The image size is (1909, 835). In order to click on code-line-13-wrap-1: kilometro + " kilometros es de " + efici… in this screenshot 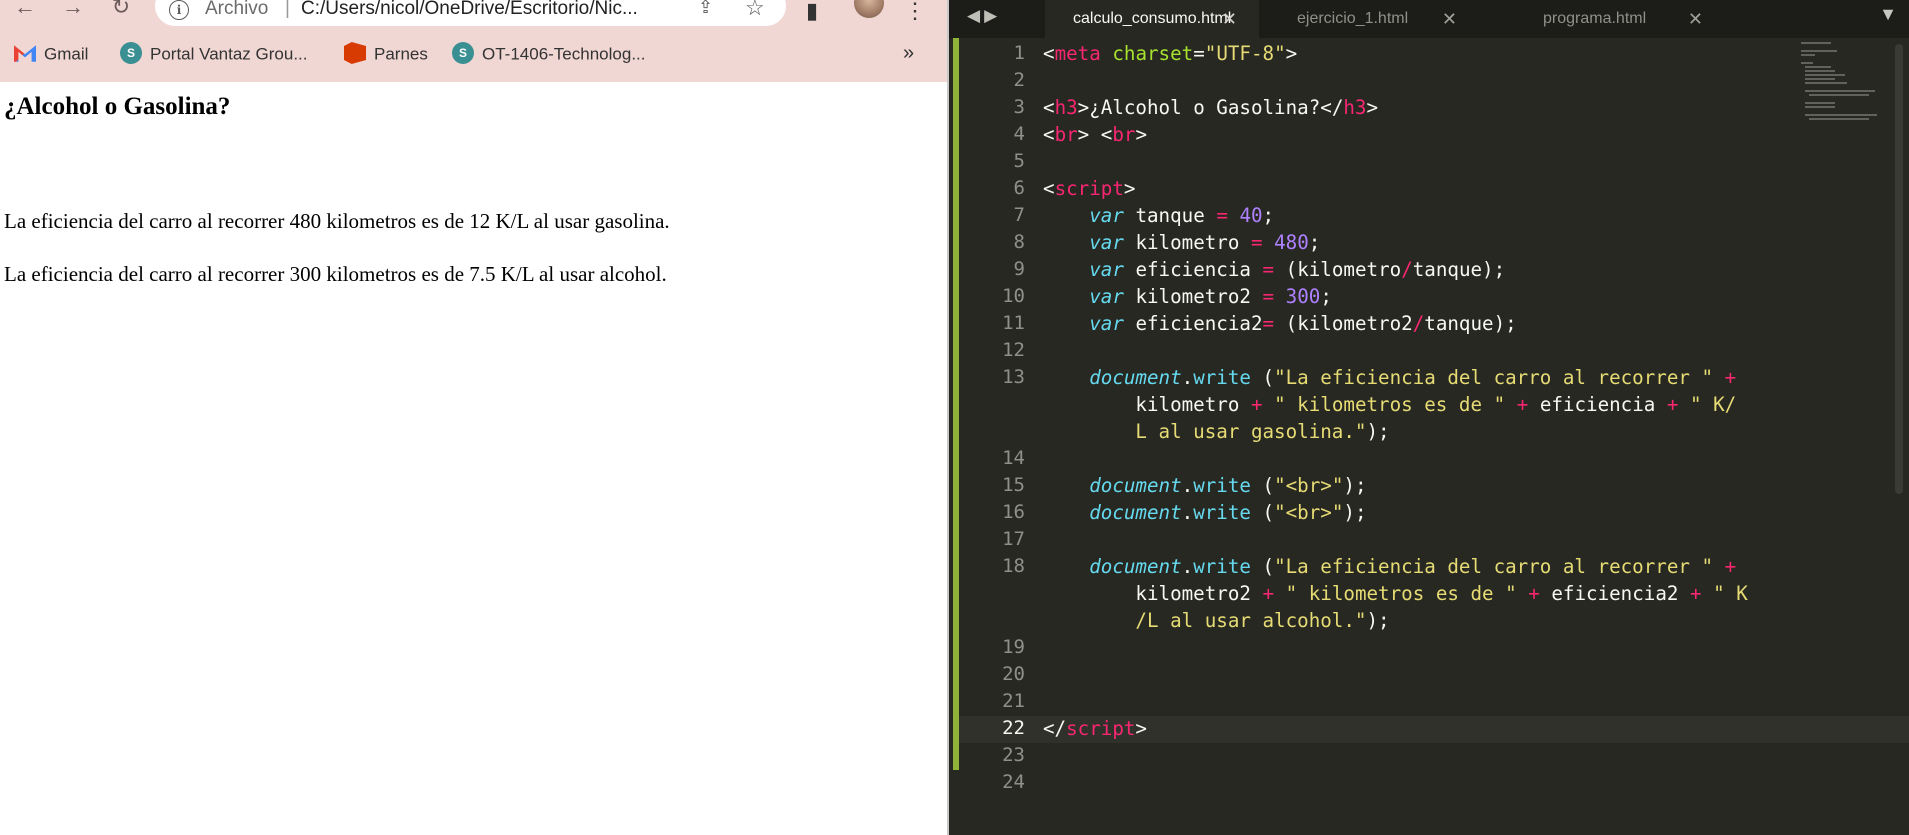, I will do `click(1389, 404)`.